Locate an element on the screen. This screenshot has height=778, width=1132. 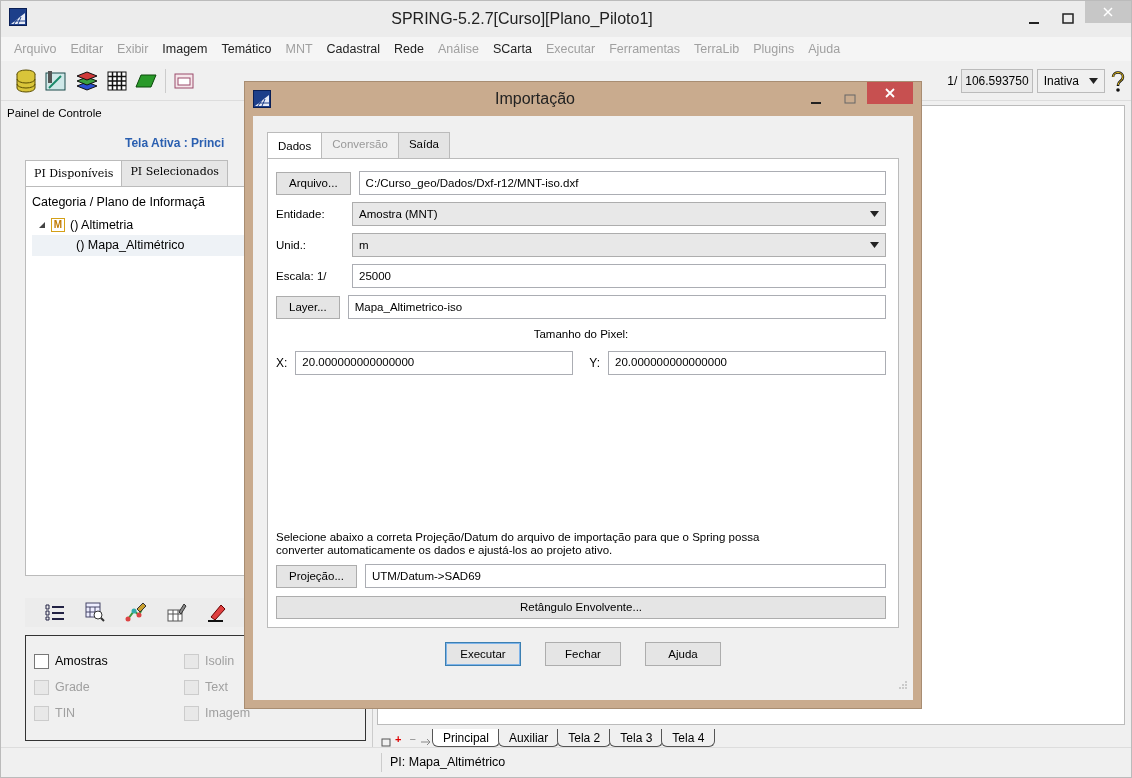
list-icon is located at coordinates (55, 612).